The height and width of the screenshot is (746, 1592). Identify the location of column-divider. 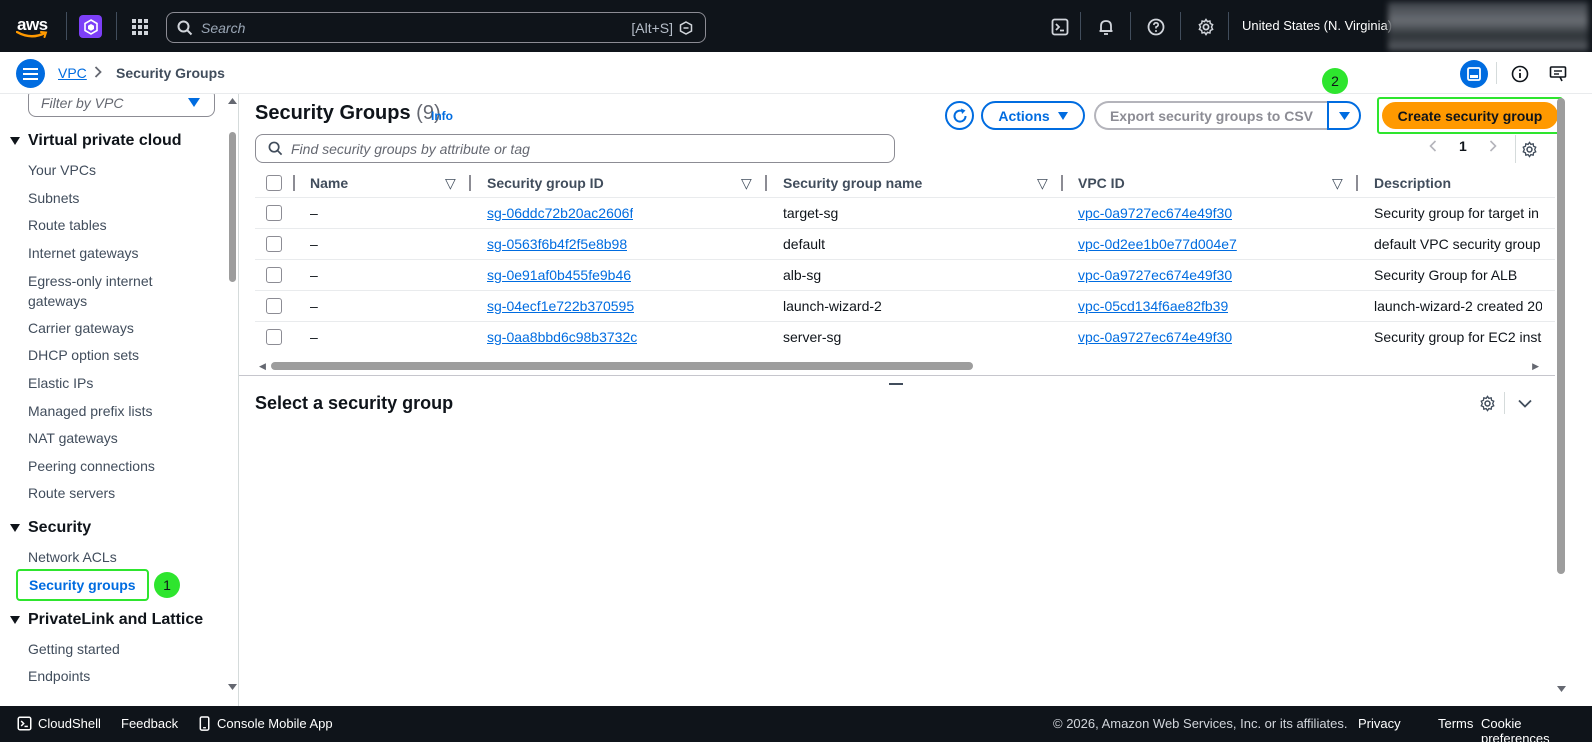
(470, 183).